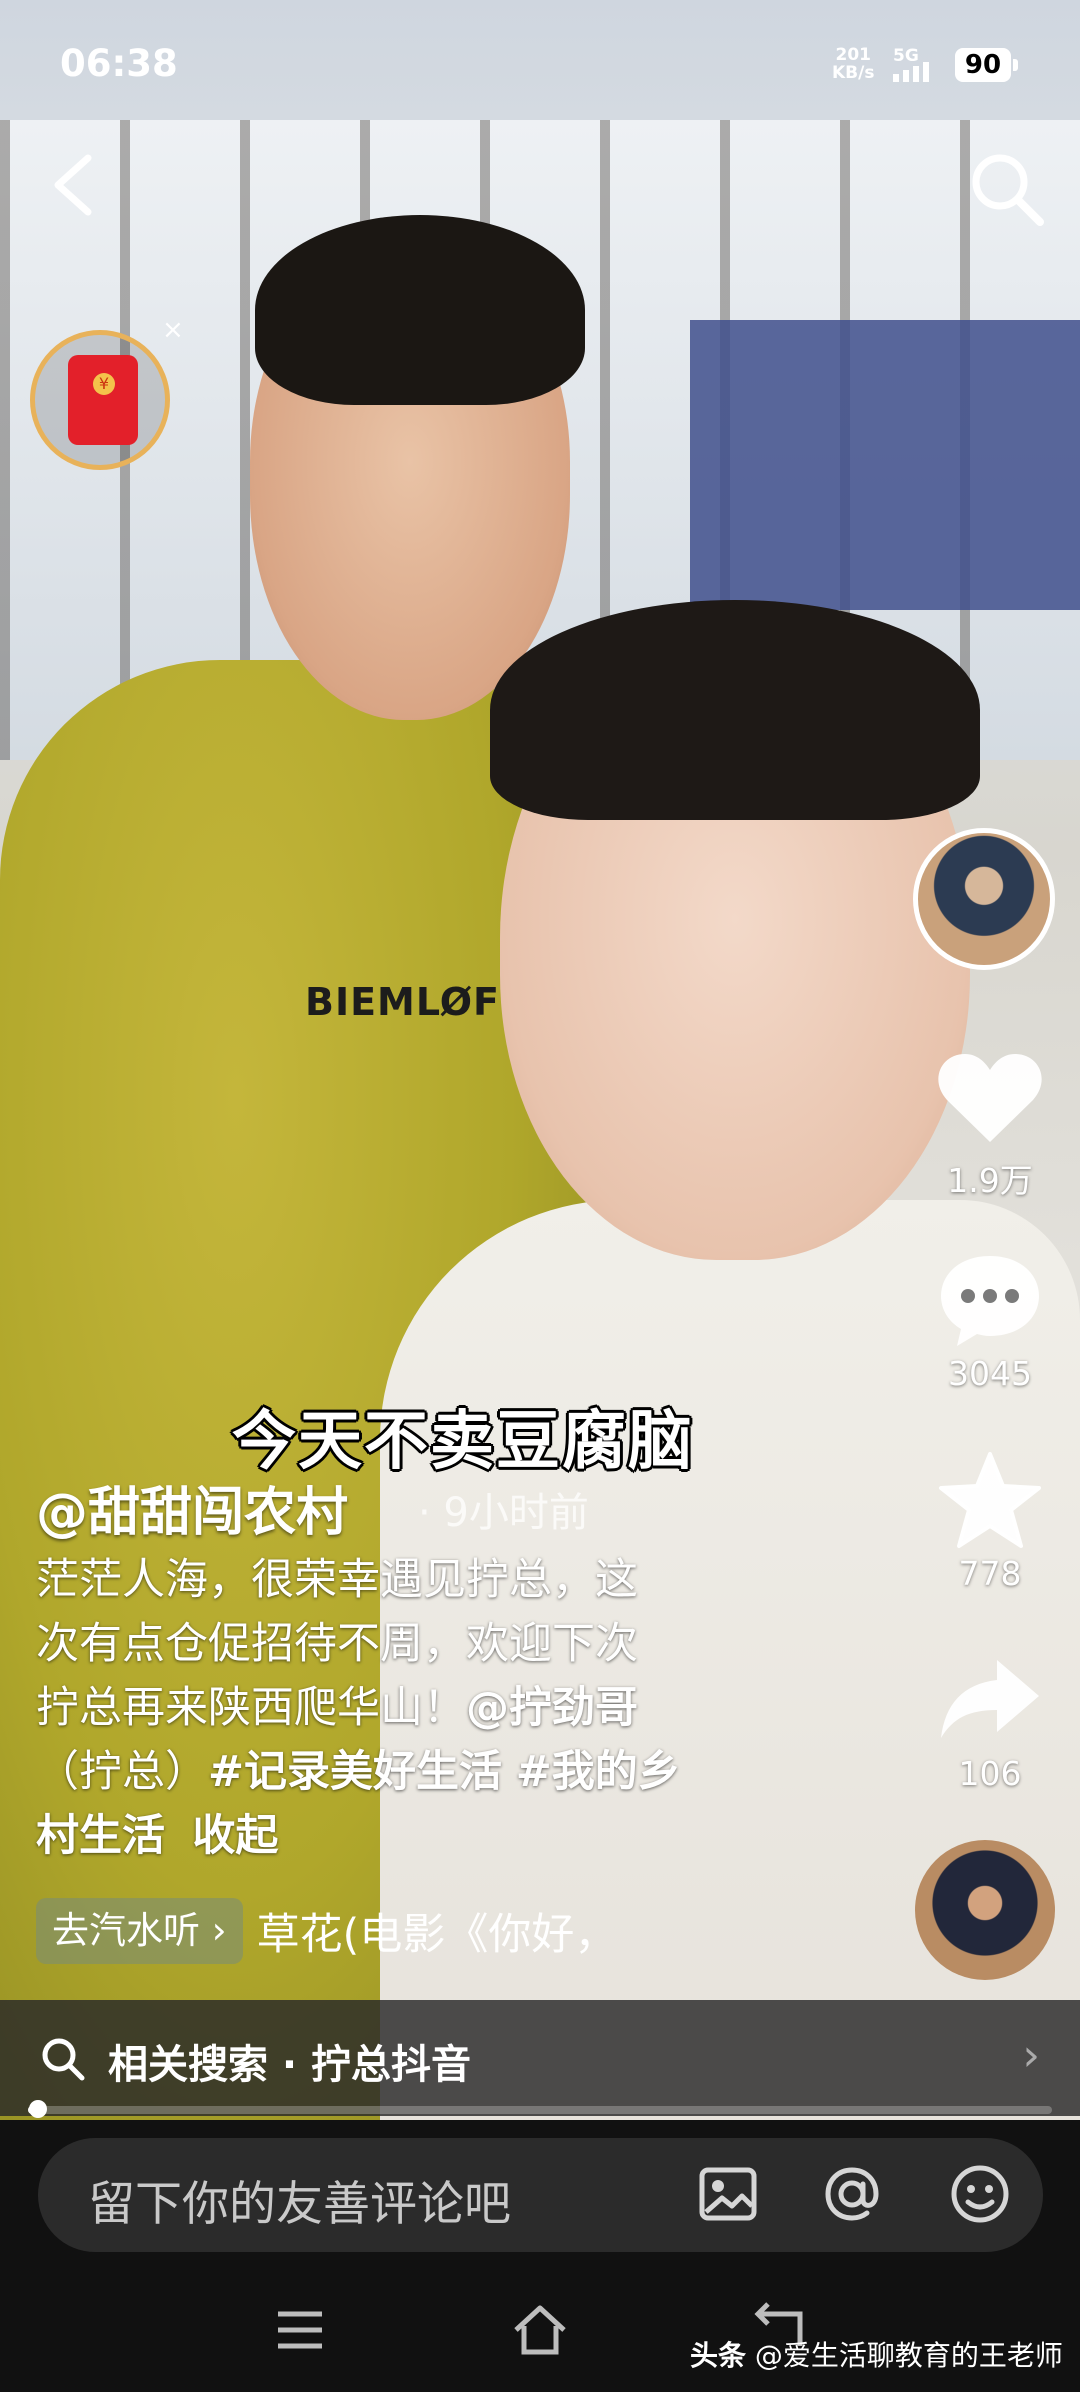 The width and height of the screenshot is (1080, 2392). I want to click on favorite-button: 778, so click(990, 1521).